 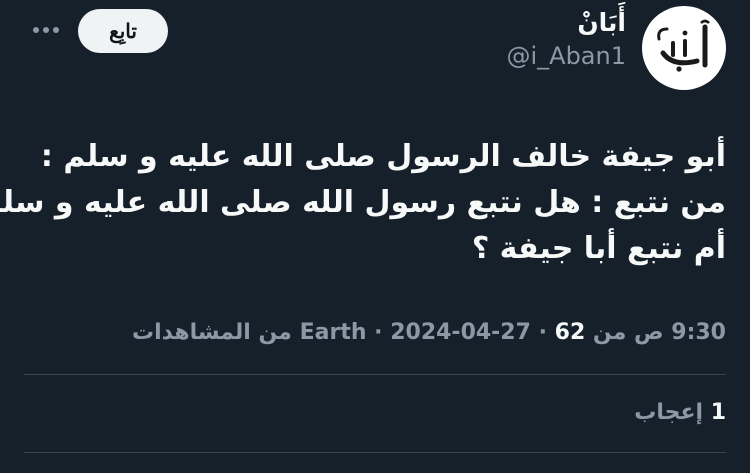 I want to click on views-label: من المشاهدات, so click(x=212, y=332).